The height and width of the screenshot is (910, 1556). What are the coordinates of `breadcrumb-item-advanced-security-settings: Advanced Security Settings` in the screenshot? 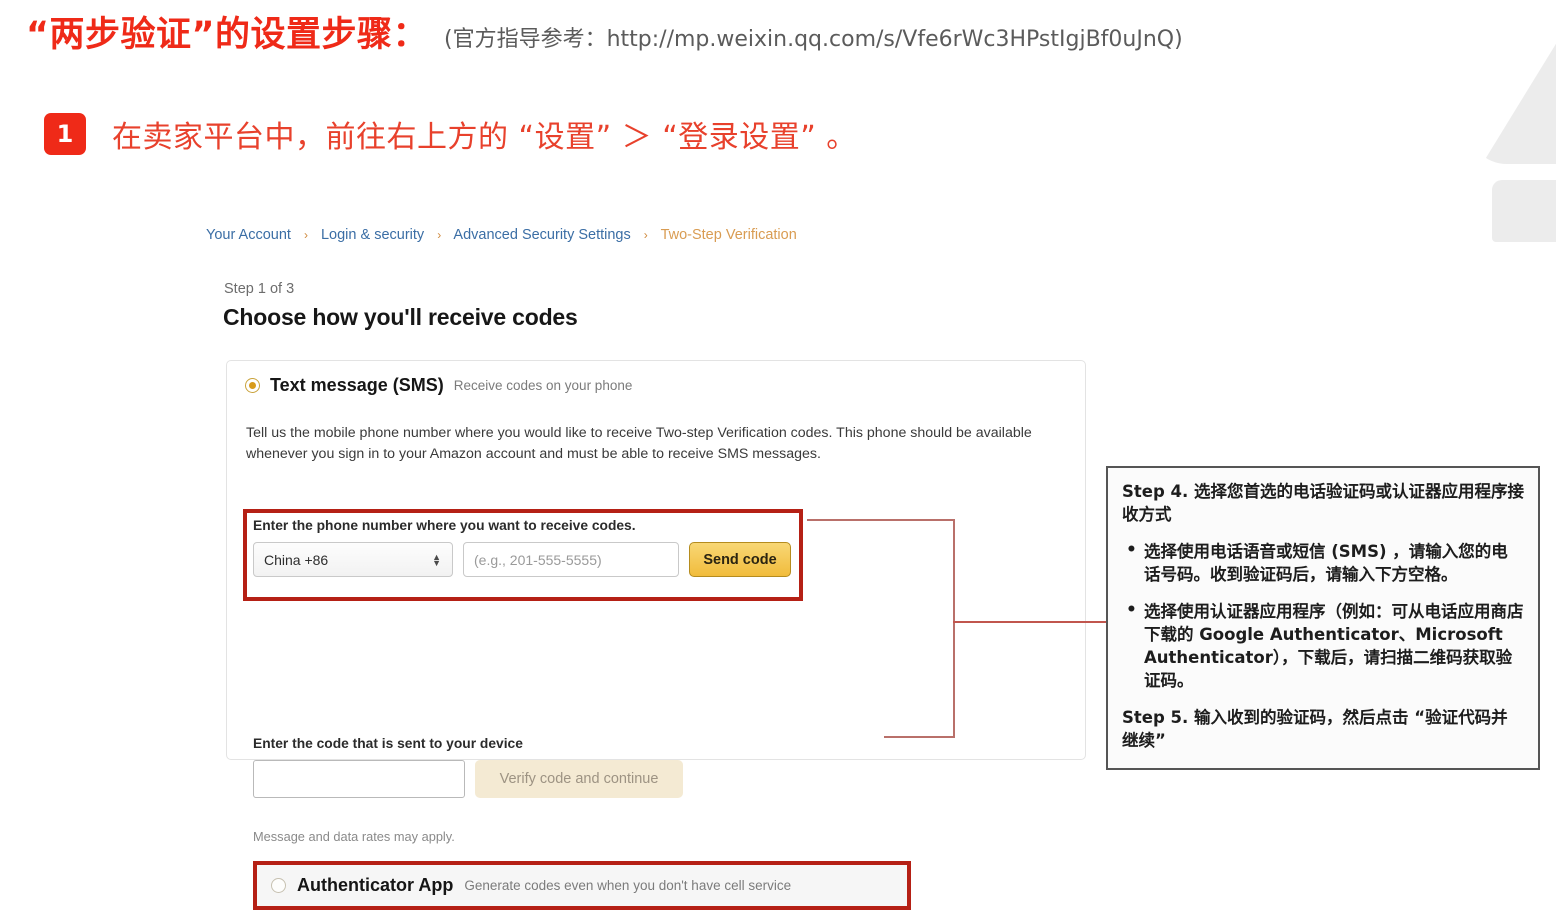 It's located at (541, 235).